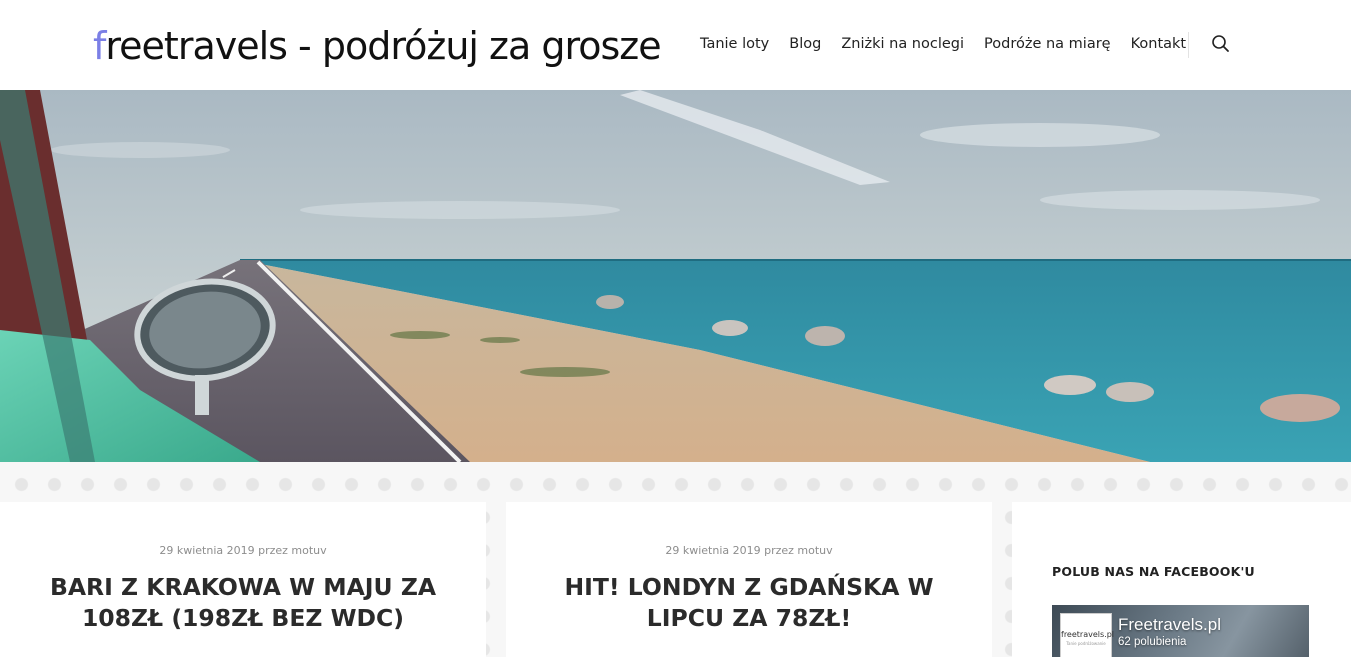 The height and width of the screenshot is (657, 1351). I want to click on search-icon, so click(1220, 43).